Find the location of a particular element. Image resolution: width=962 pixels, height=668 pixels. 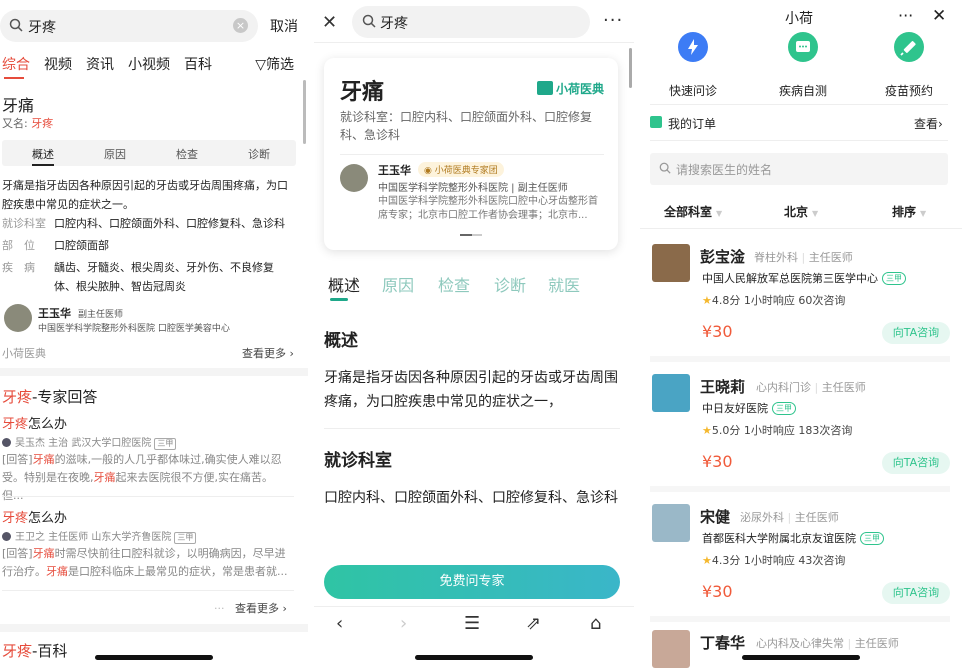

filter-city: 北京 ▼ is located at coordinates (801, 211).